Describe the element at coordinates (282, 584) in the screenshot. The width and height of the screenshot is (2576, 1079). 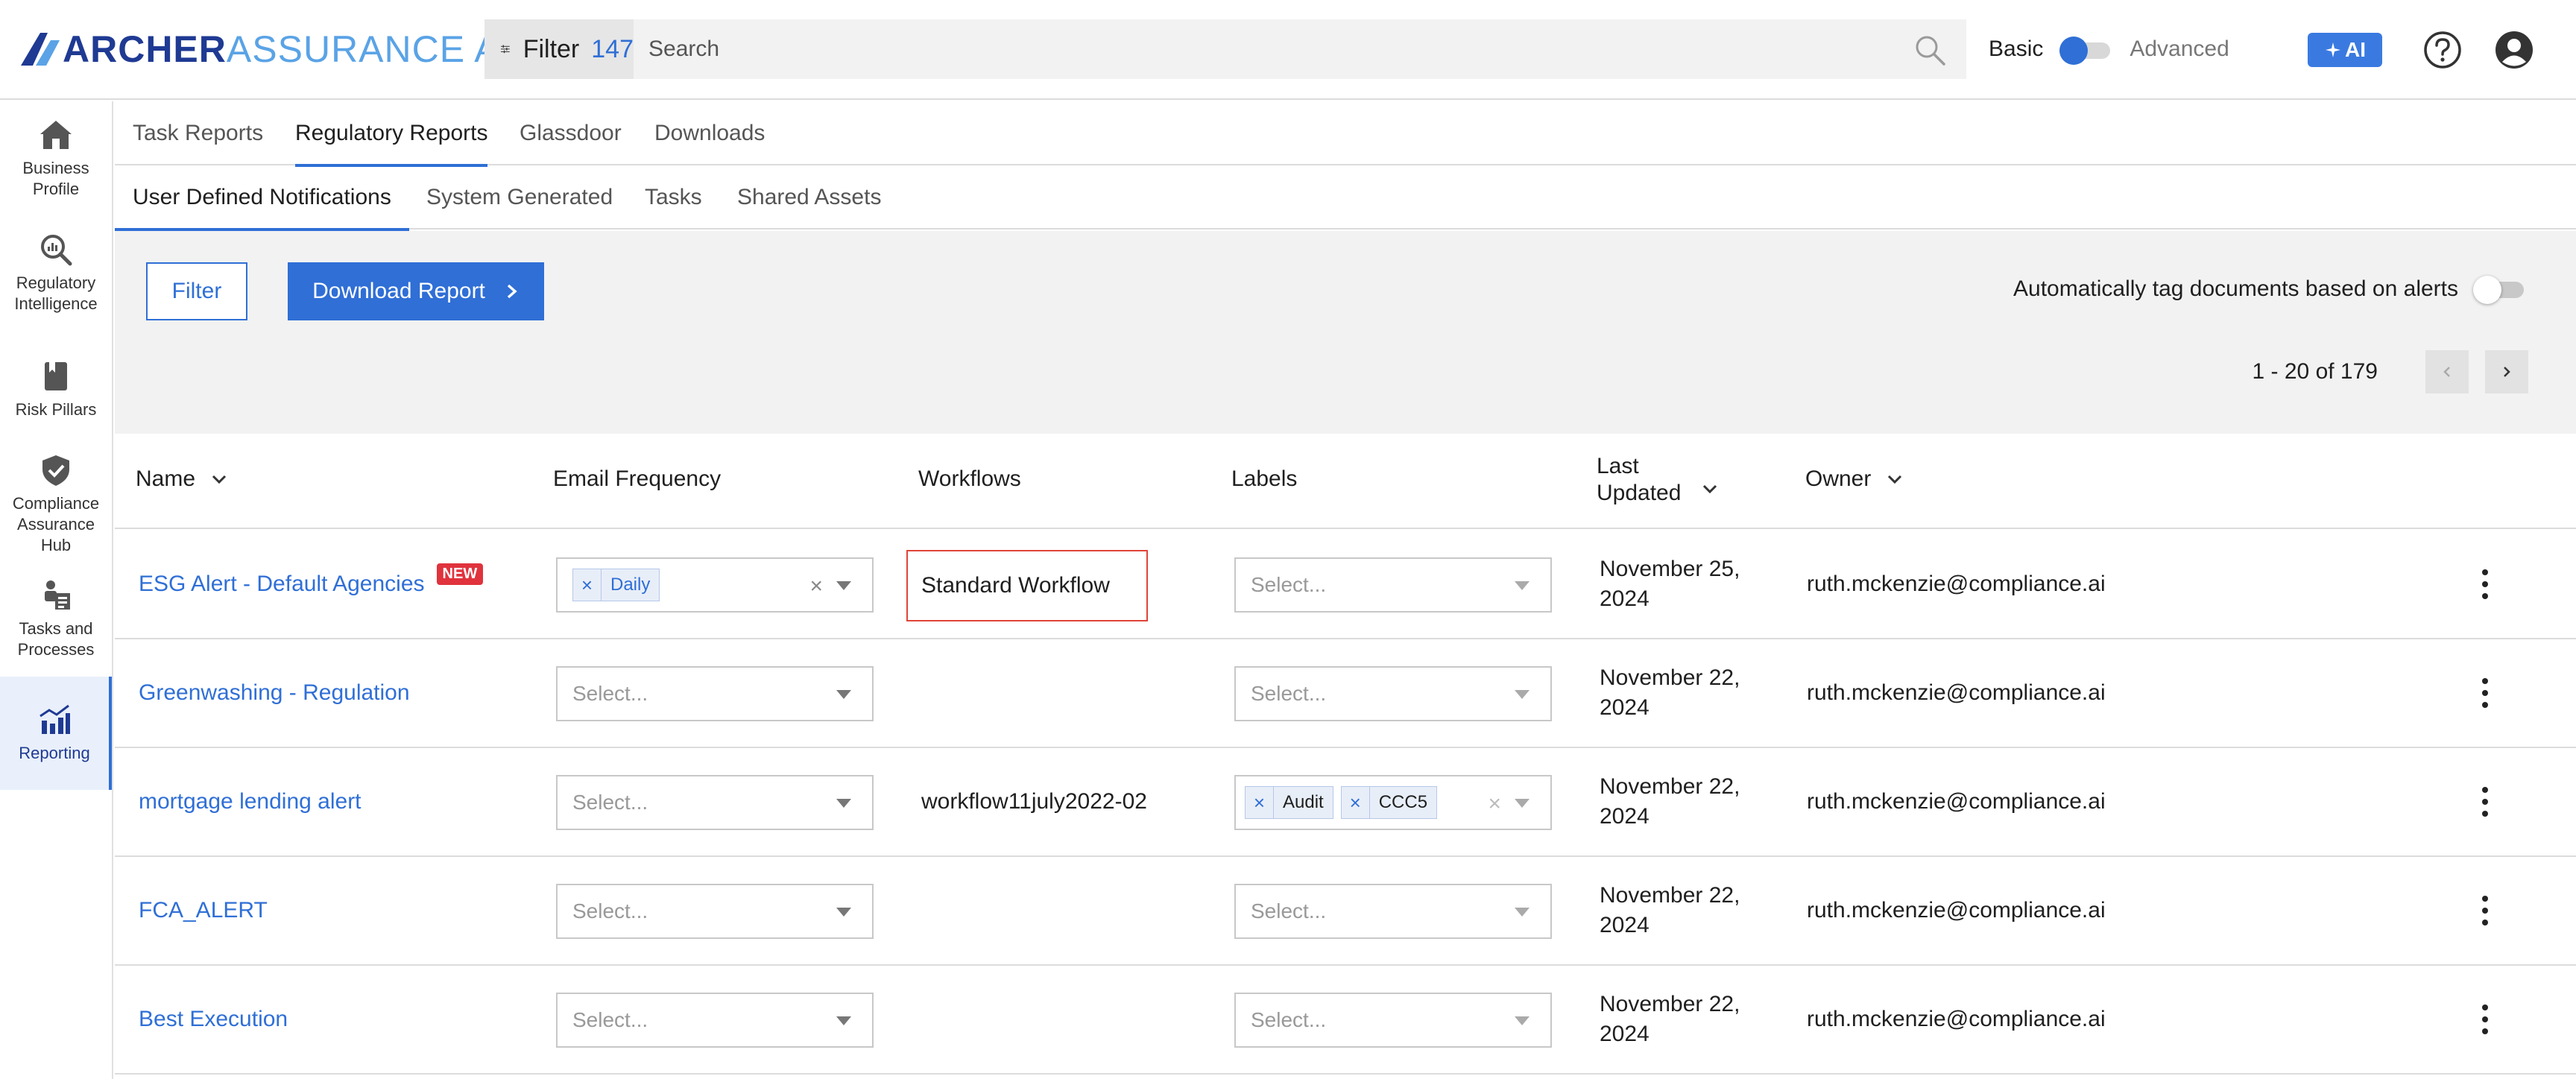
I see `notification-name-link: ESG Alert - Default Agencies` at that location.